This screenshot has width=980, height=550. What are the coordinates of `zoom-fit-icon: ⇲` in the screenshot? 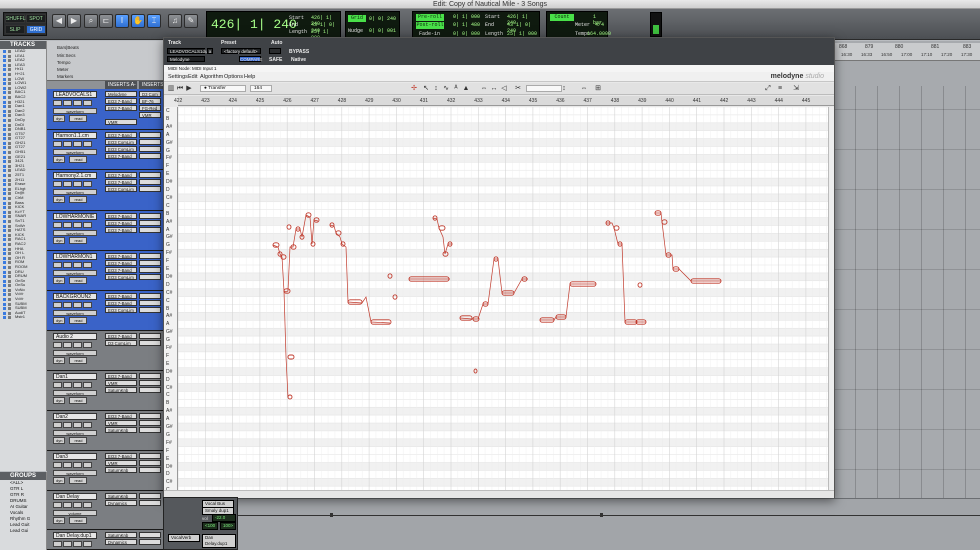 It's located at (796, 88).